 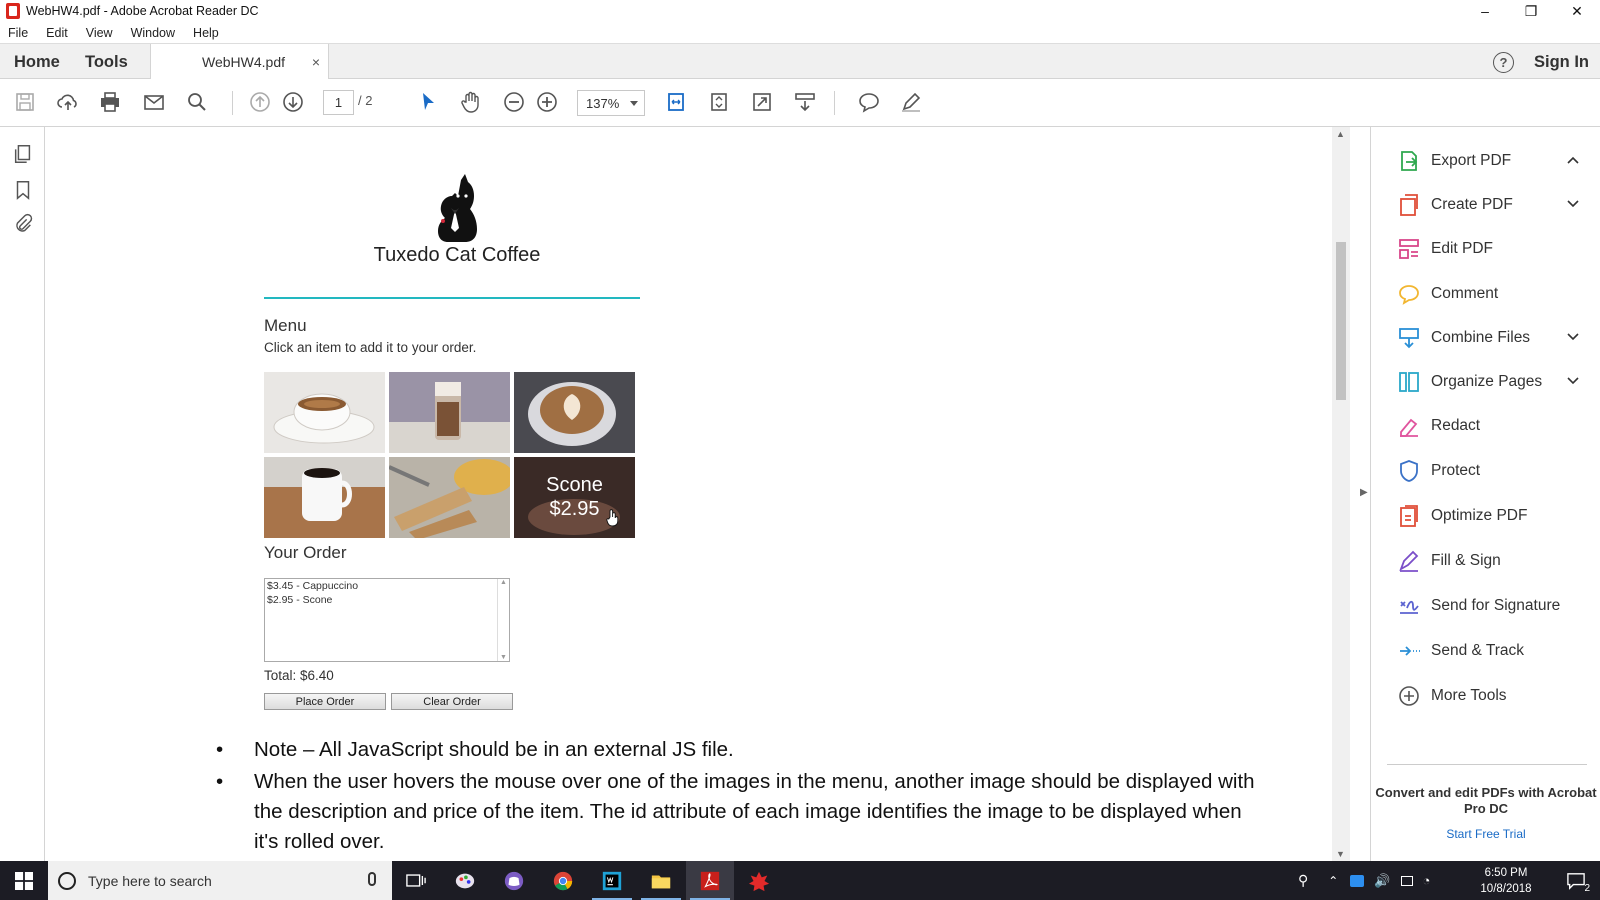 I want to click on people-icon: ⚲, so click(x=1303, y=880).